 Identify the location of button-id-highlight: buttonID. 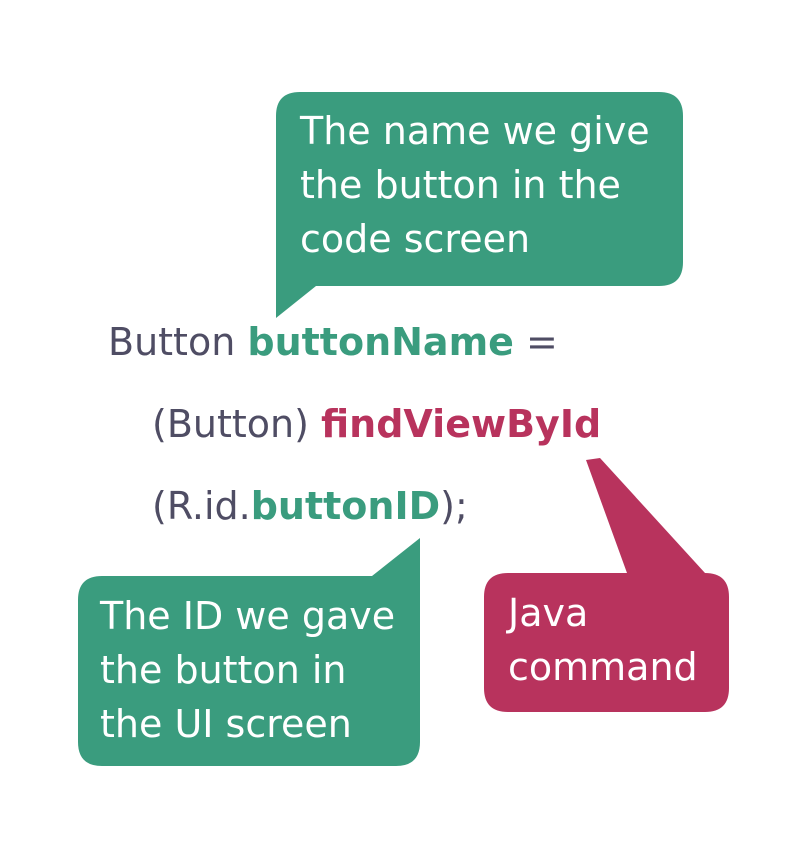
(345, 506).